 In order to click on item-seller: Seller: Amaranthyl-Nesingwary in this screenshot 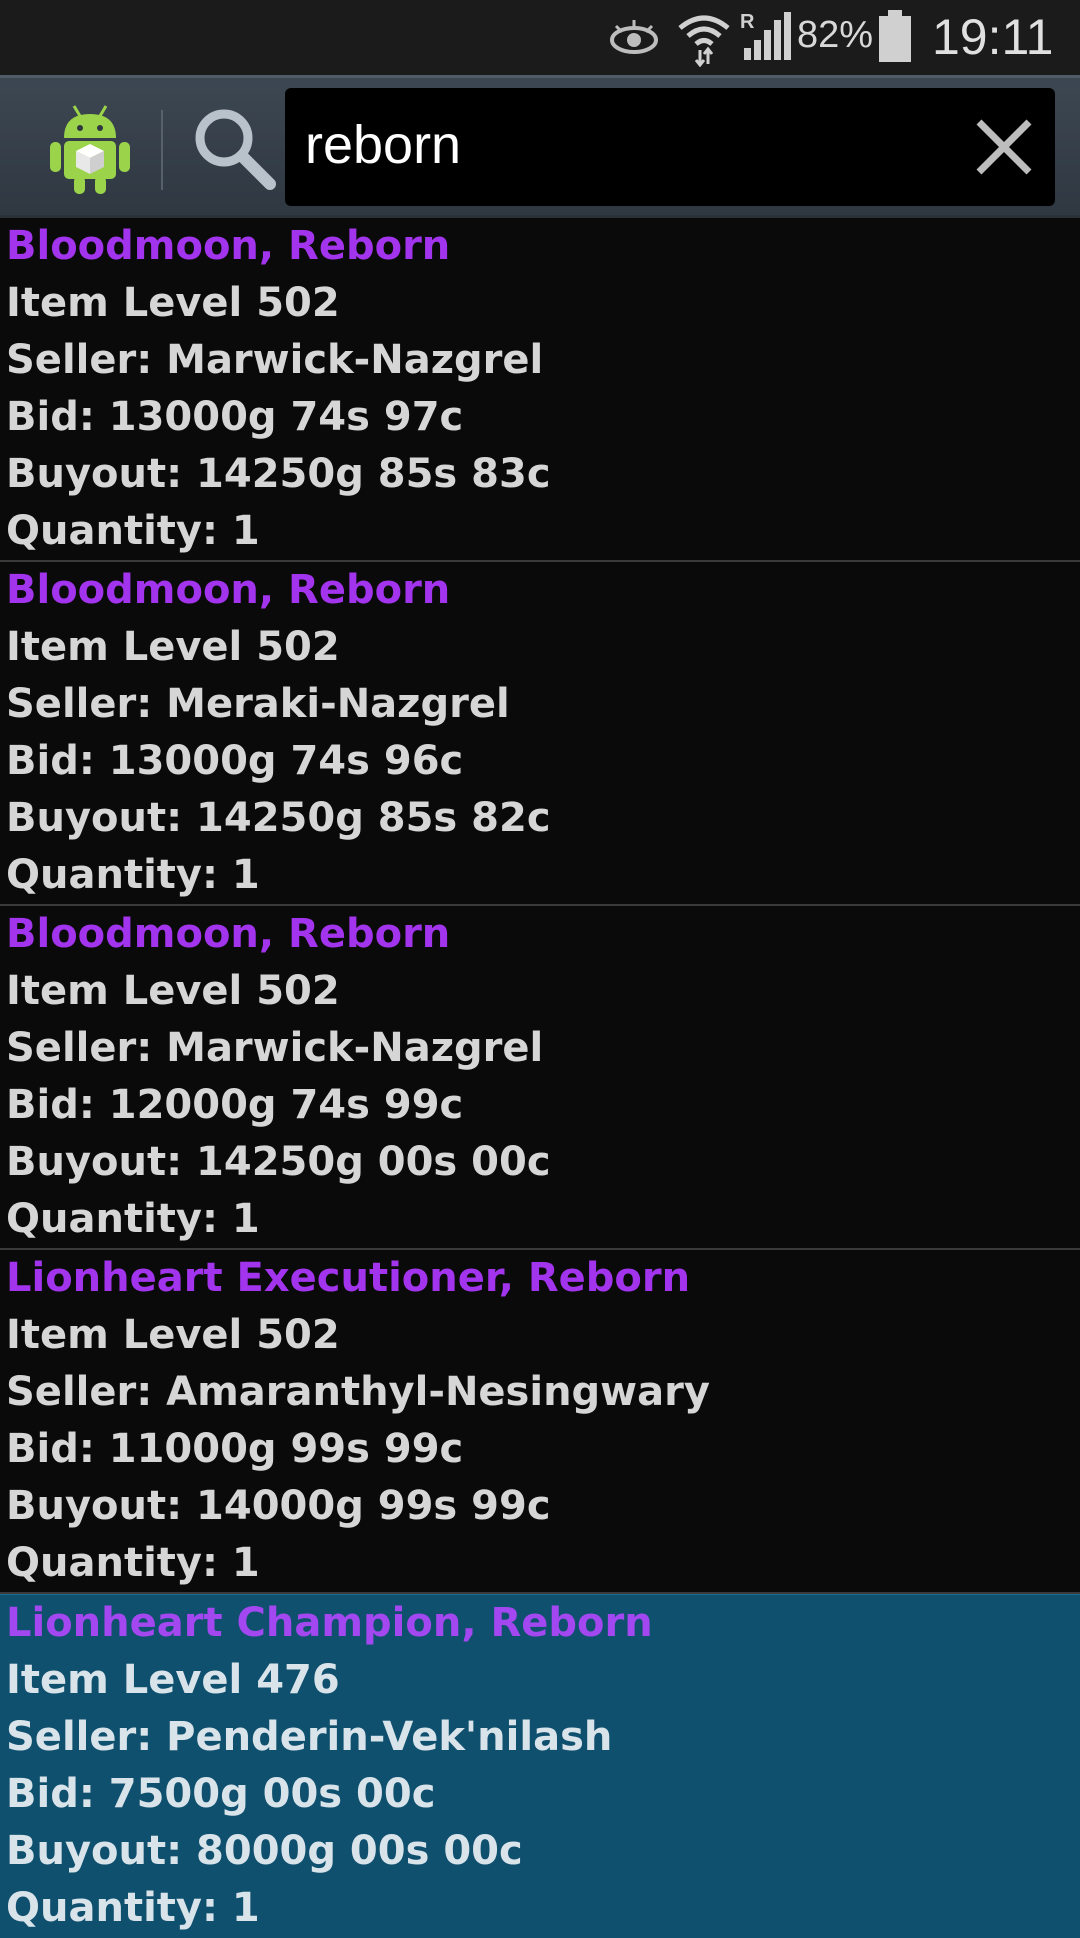, I will do `click(358, 1392)`.